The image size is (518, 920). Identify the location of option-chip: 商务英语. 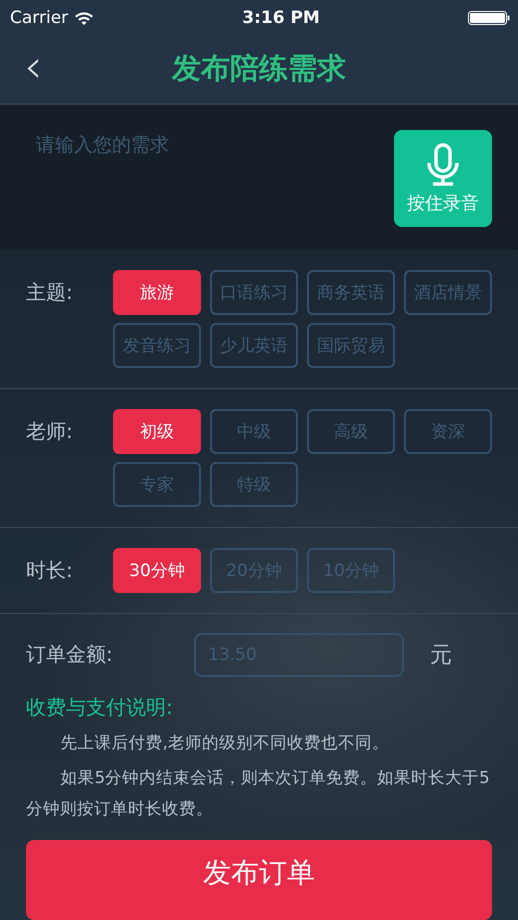
(351, 292).